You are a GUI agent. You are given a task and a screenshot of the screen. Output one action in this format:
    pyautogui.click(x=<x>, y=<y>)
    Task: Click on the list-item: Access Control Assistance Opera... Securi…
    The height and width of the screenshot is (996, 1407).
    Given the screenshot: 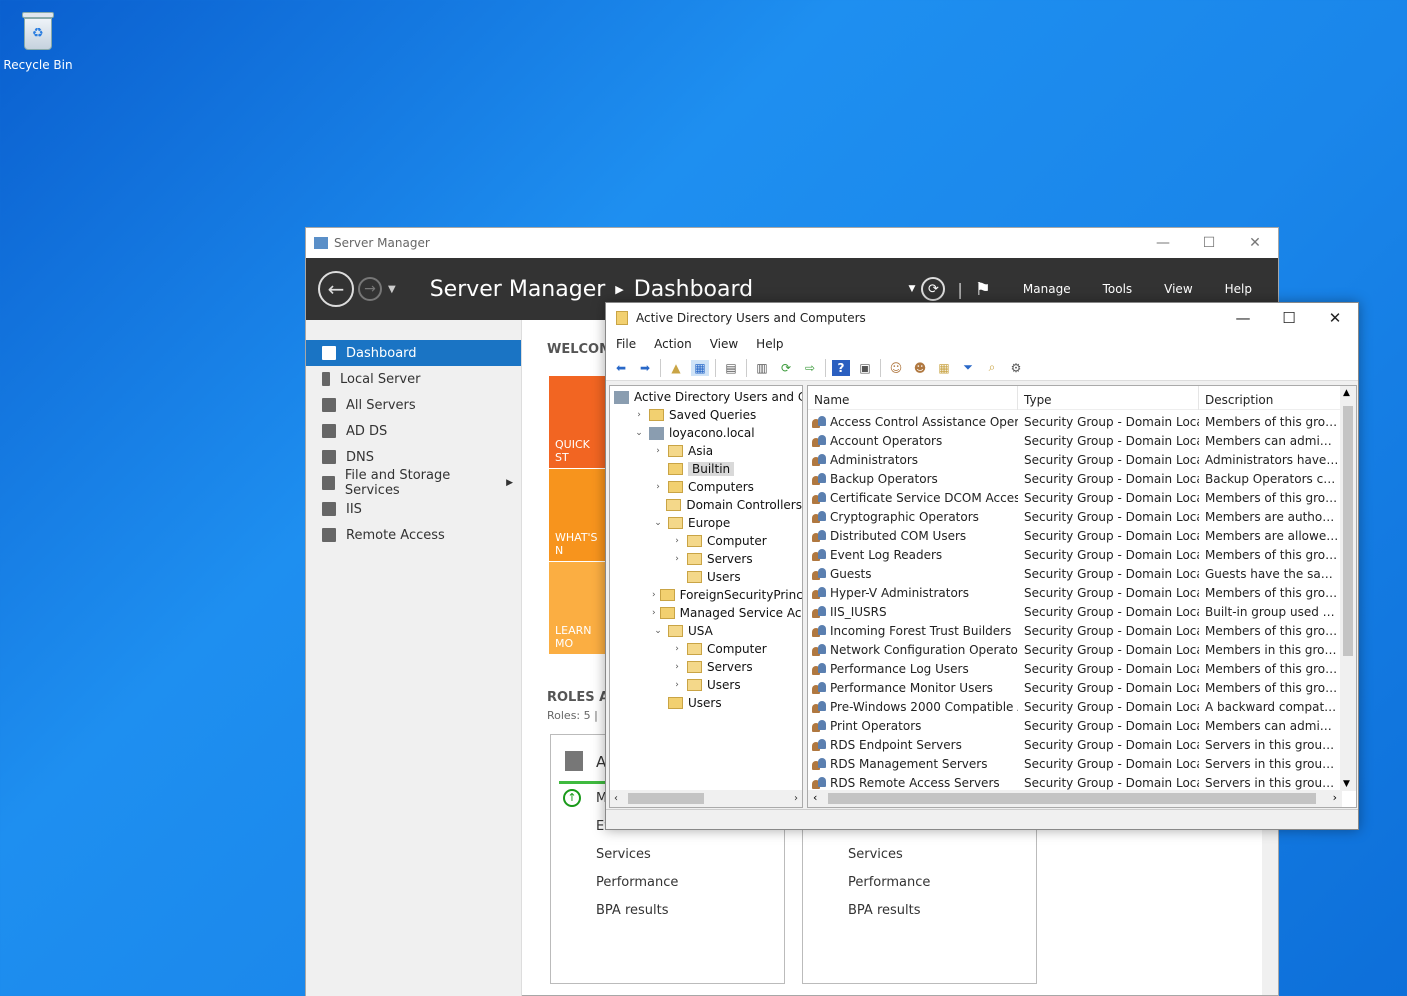 What is the action you would take?
    pyautogui.click(x=1082, y=421)
    